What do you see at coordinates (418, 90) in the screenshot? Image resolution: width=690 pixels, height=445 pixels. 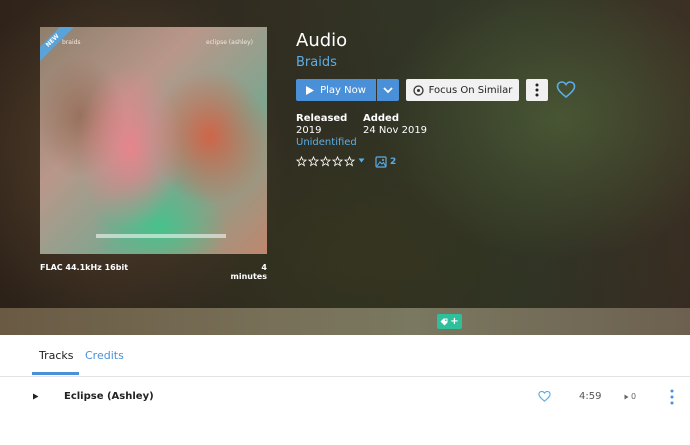 I see `similar-icon` at bounding box center [418, 90].